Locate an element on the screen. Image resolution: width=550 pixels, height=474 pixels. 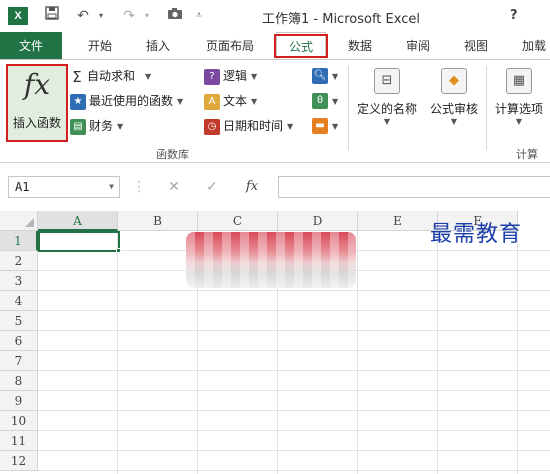
insert-function-button: fx 插入函数 is located at coordinates (37, 103).